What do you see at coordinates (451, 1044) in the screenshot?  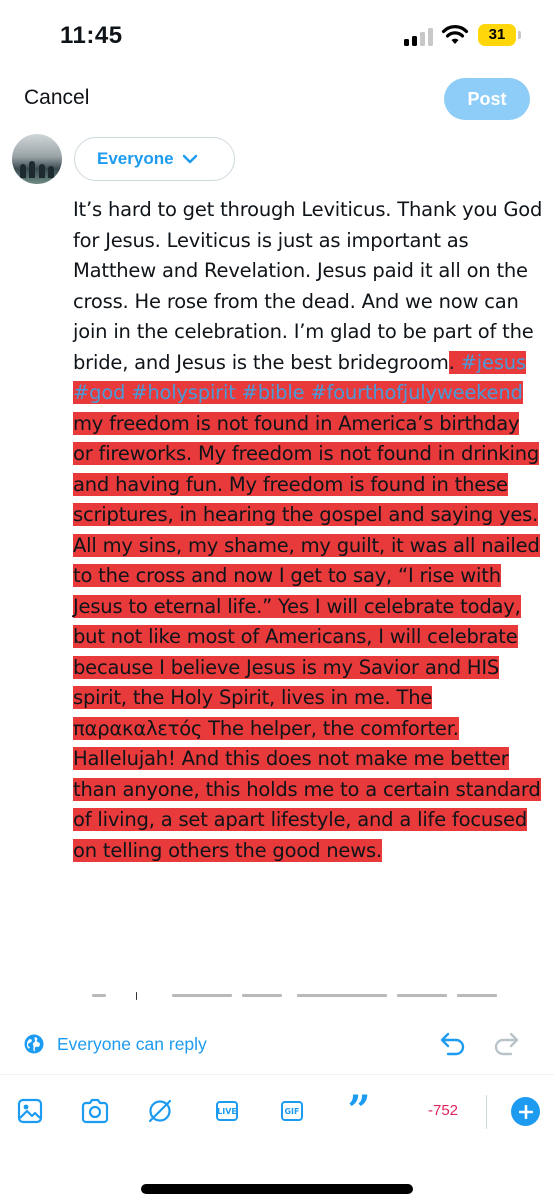 I see `undo-icon` at bounding box center [451, 1044].